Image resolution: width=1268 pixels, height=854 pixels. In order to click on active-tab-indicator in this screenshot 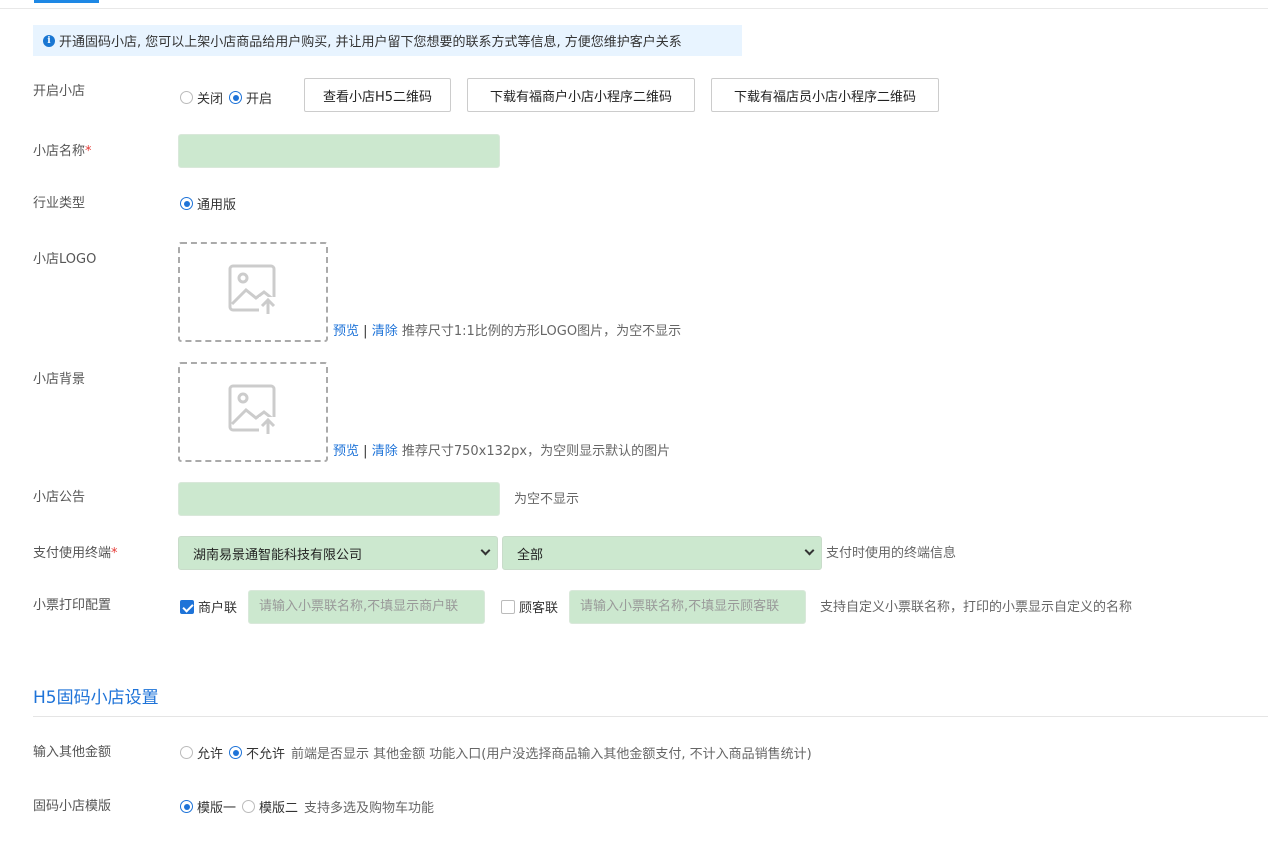, I will do `click(66, 1)`.